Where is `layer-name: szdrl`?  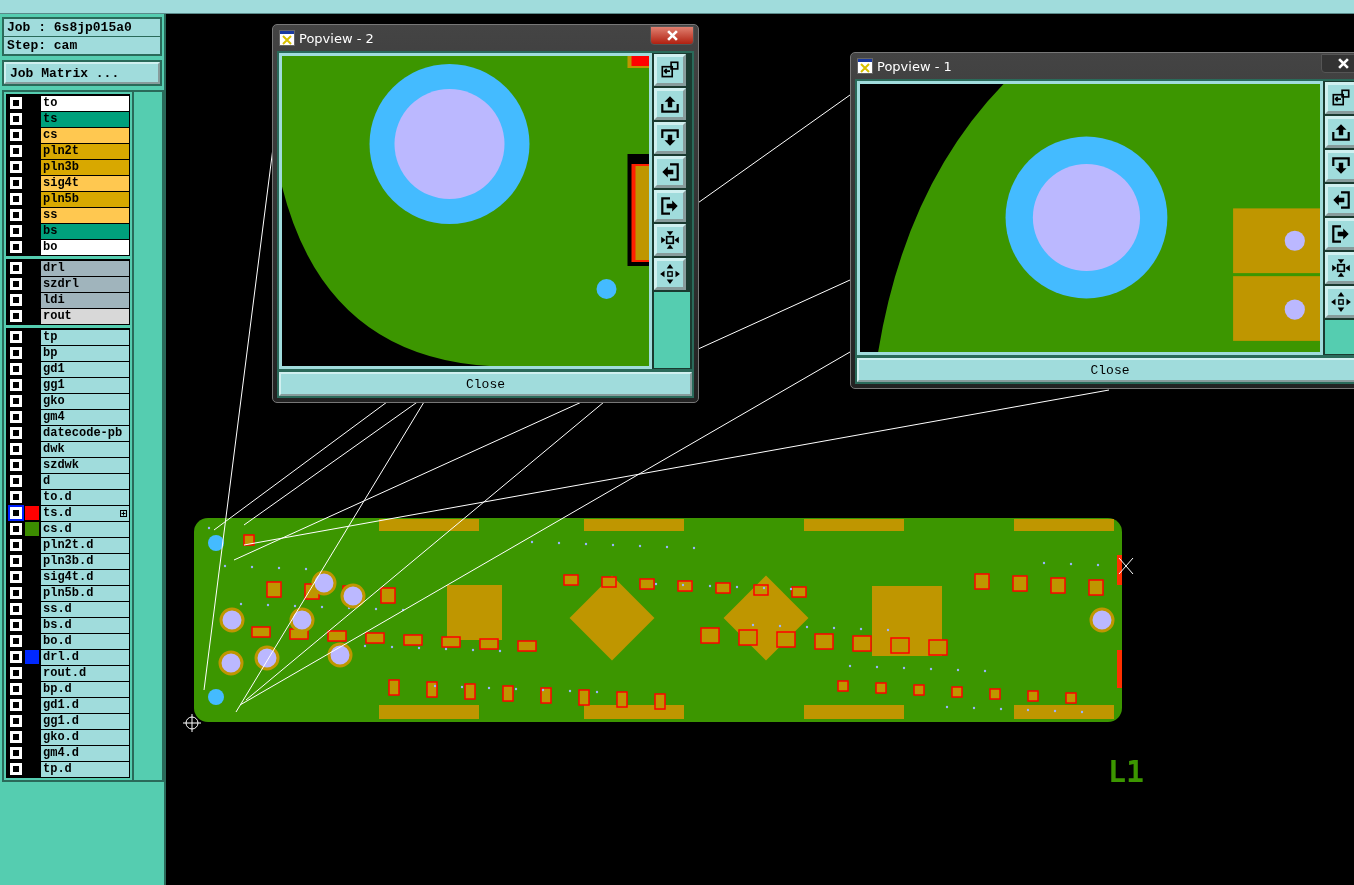
layer-name: szdrl is located at coordinates (85, 284).